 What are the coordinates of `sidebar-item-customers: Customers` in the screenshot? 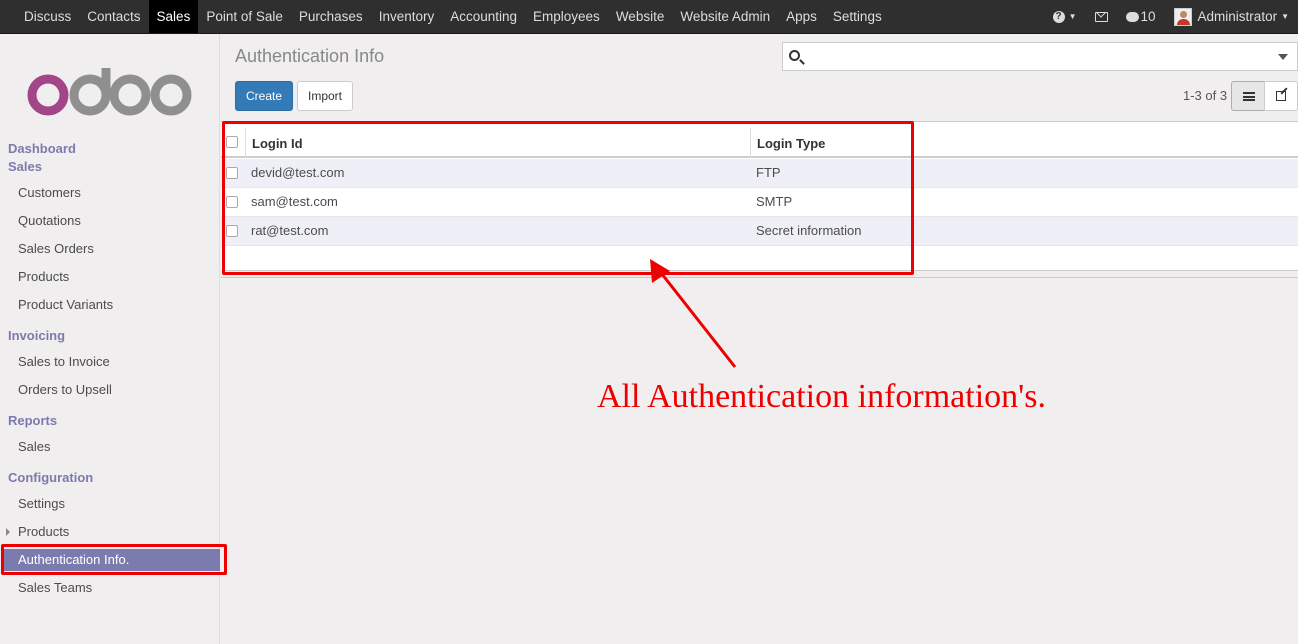 It's located at (49, 192).